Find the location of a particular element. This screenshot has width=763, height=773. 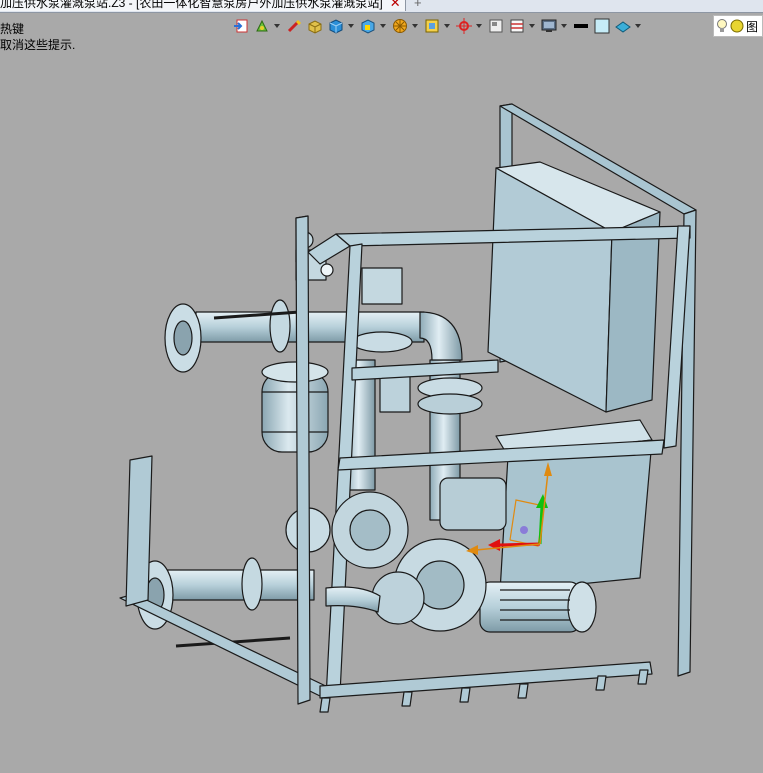

sun-icon is located at coordinates (737, 26).